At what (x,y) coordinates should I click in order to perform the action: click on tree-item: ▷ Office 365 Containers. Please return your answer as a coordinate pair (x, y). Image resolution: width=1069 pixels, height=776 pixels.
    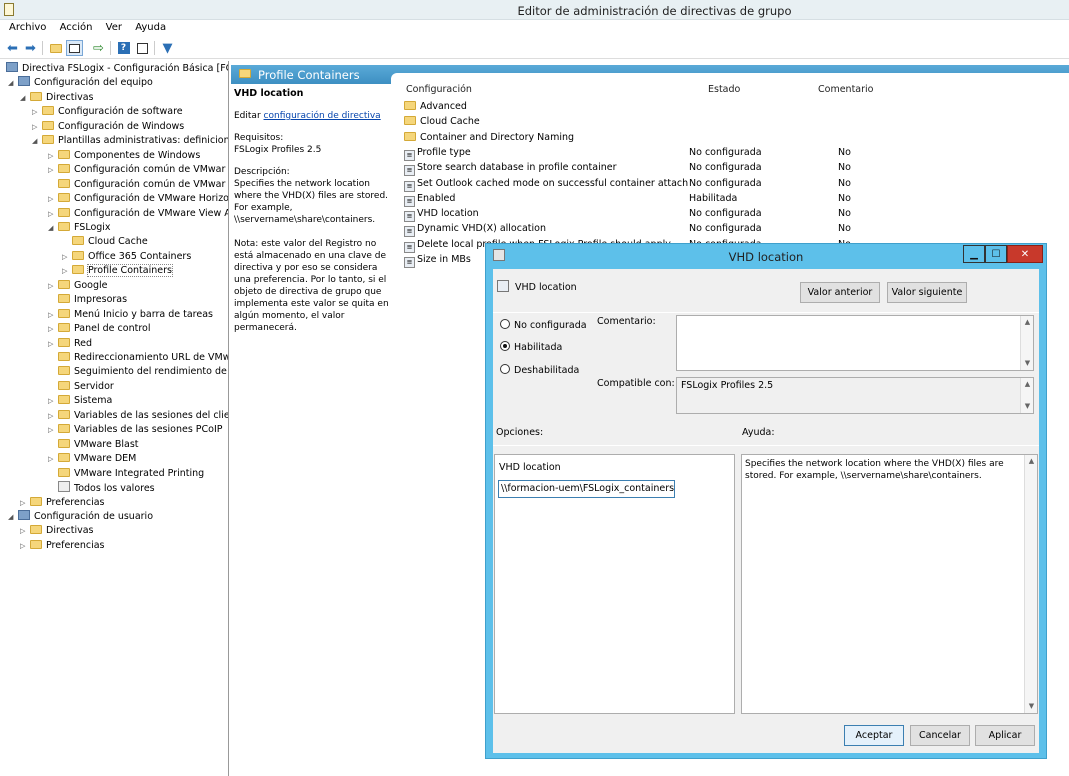
    Looking at the image, I should click on (126, 257).